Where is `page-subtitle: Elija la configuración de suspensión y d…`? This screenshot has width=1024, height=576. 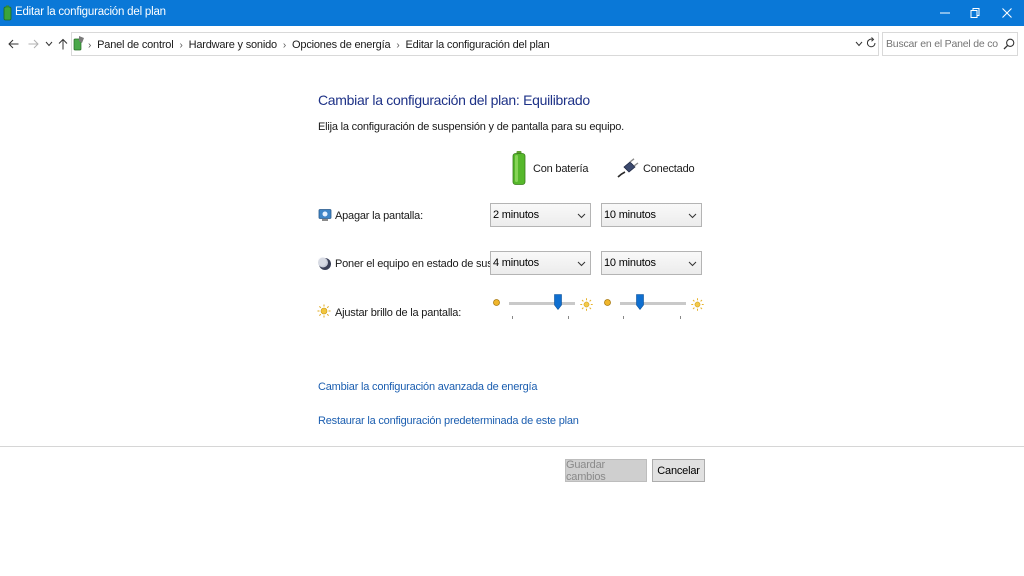
page-subtitle: Elija la configuración de suspensión y d… is located at coordinates (471, 127).